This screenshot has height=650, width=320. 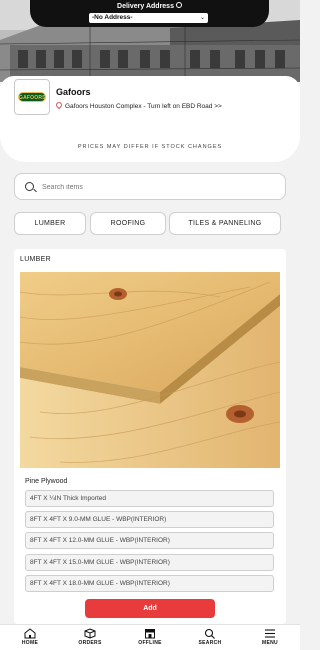 What do you see at coordinates (35, 259) in the screenshot?
I see `section-title: LUMBER` at bounding box center [35, 259].